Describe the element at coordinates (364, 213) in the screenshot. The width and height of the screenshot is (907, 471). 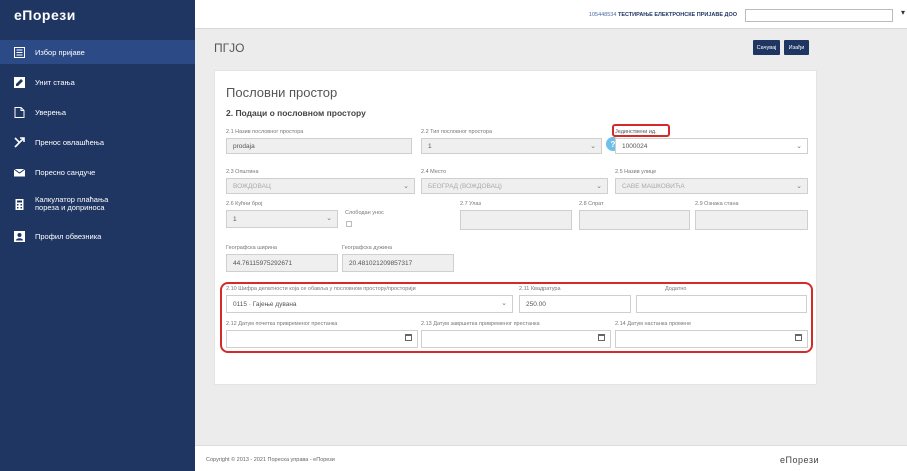
I see `free-entry-label: Слободан унос` at that location.